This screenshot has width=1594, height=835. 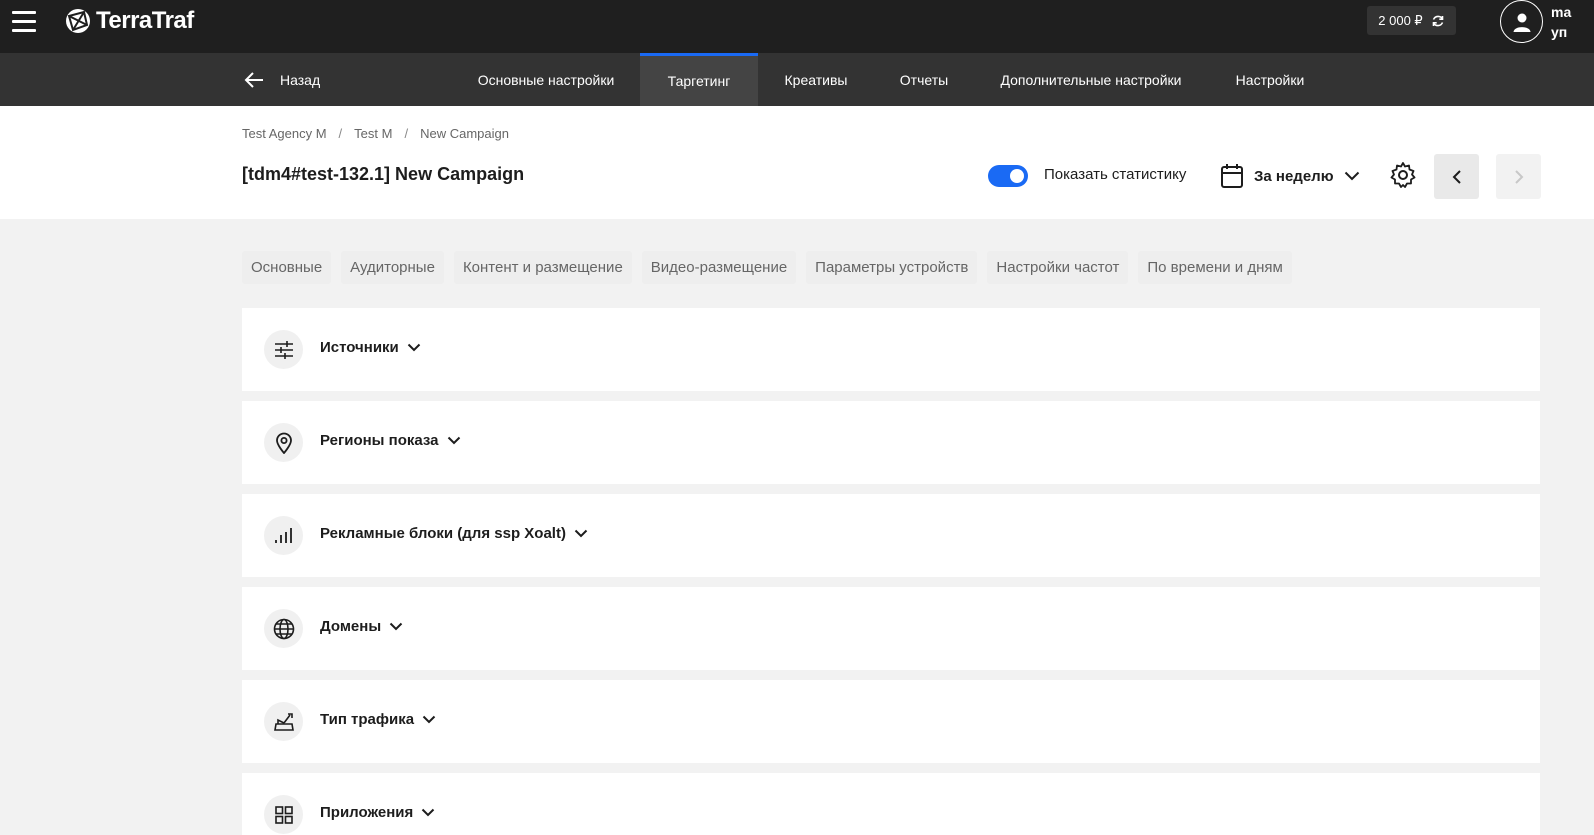 I want to click on section-title: Рекламные блоки (для ssp Xoalt), so click(x=454, y=533).